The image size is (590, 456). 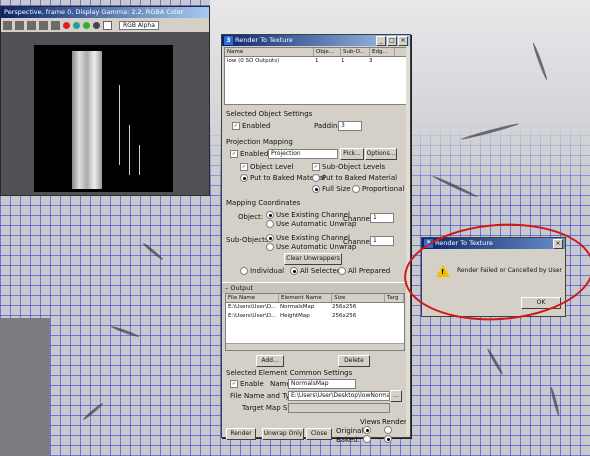 What do you see at coordinates (66, 25) in the screenshot?
I see `red-channel-icon` at bounding box center [66, 25].